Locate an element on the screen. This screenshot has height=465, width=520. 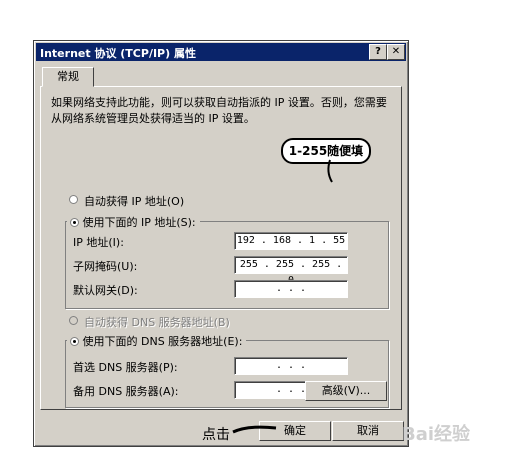
click-arrow-stroke is located at coordinates (254, 429).